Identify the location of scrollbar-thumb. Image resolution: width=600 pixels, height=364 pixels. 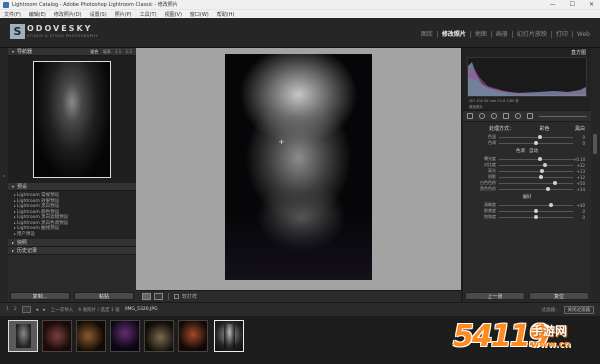
(595, 144).